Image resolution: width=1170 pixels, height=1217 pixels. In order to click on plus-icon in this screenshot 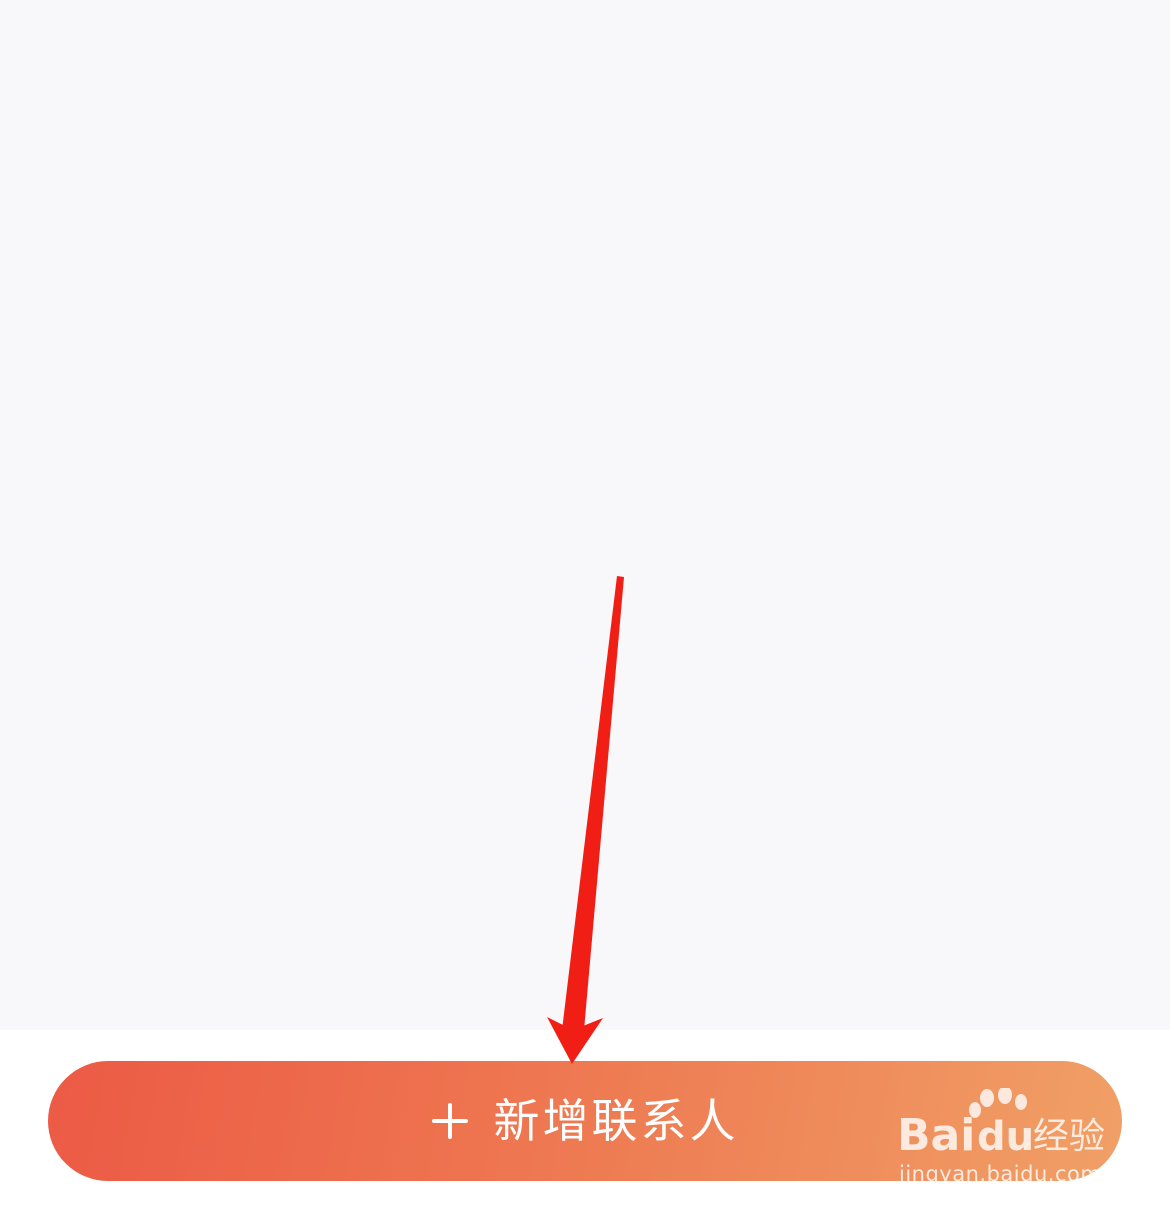, I will do `click(449, 1121)`.